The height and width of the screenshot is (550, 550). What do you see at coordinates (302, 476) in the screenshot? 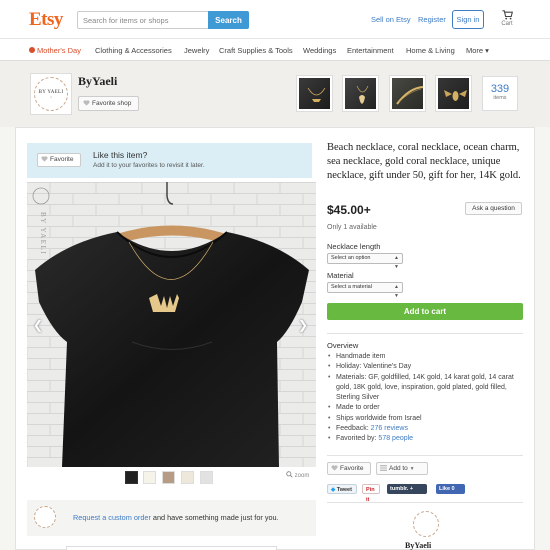
I see `zoom-label: zoom` at bounding box center [302, 476].